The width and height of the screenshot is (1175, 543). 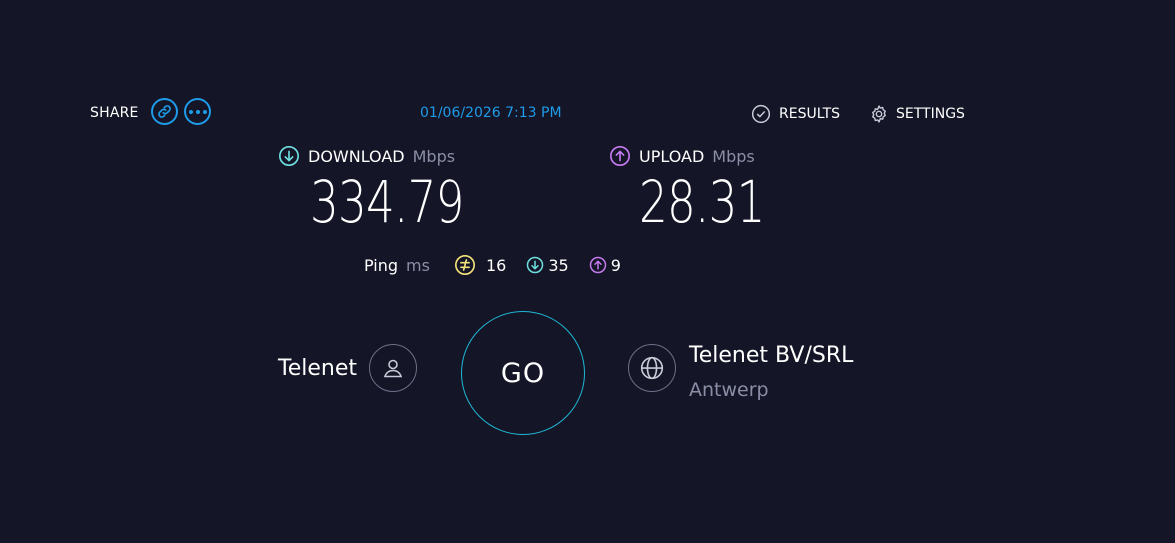 I want to click on isp-avatar, so click(x=393, y=368).